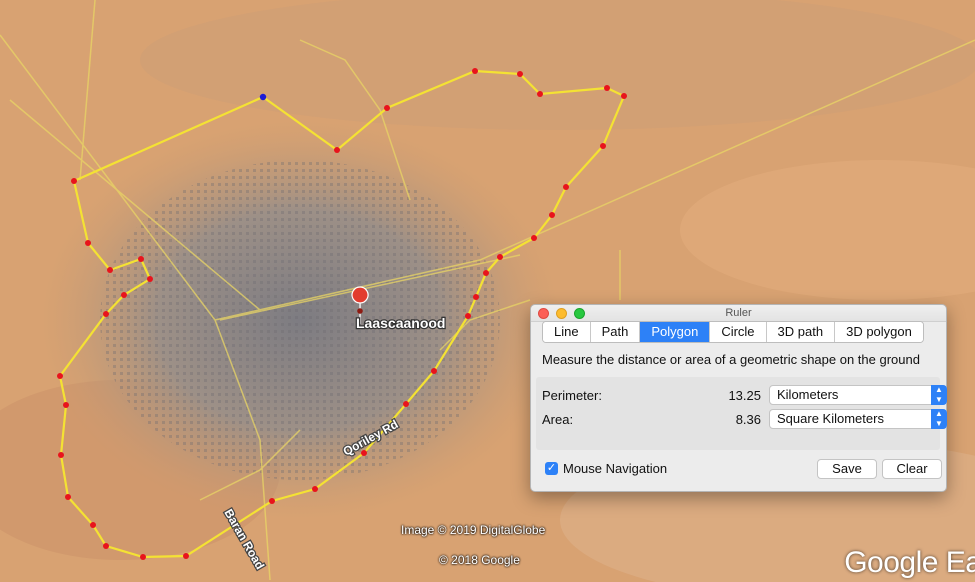 This screenshot has height=582, width=975. Describe the element at coordinates (579, 313) in the screenshot. I see `zoom-window-icon` at that location.